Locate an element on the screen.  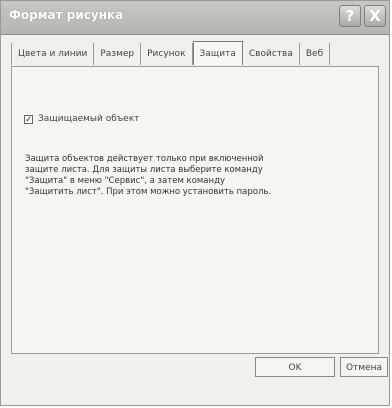
tab-size: Размер is located at coordinates (118, 54).